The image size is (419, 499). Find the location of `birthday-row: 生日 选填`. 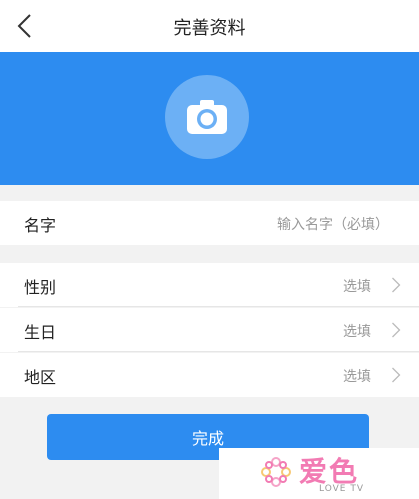

birthday-row: 生日 选填 is located at coordinates (209, 330).